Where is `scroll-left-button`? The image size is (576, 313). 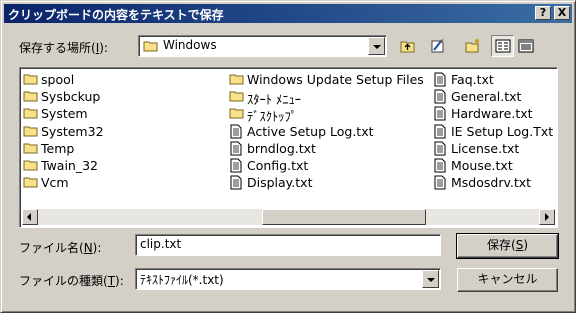 scroll-left-button is located at coordinates (30, 217).